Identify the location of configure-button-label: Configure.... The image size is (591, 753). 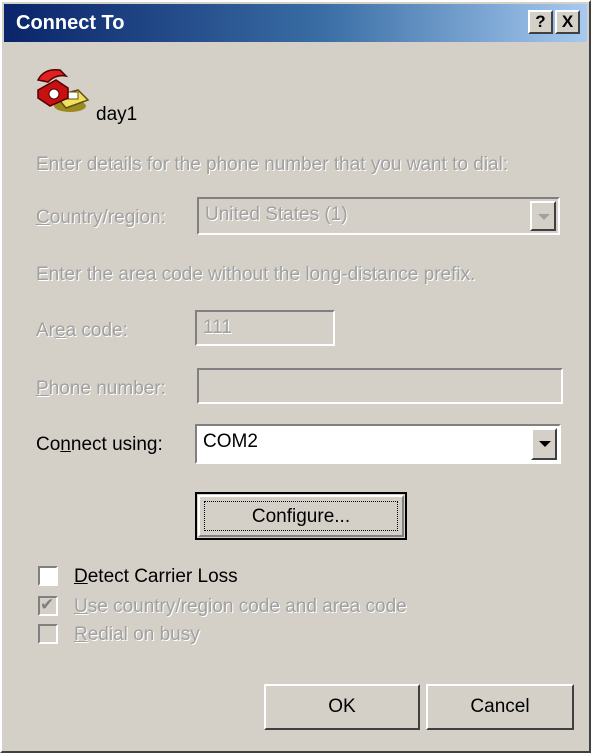
(301, 516).